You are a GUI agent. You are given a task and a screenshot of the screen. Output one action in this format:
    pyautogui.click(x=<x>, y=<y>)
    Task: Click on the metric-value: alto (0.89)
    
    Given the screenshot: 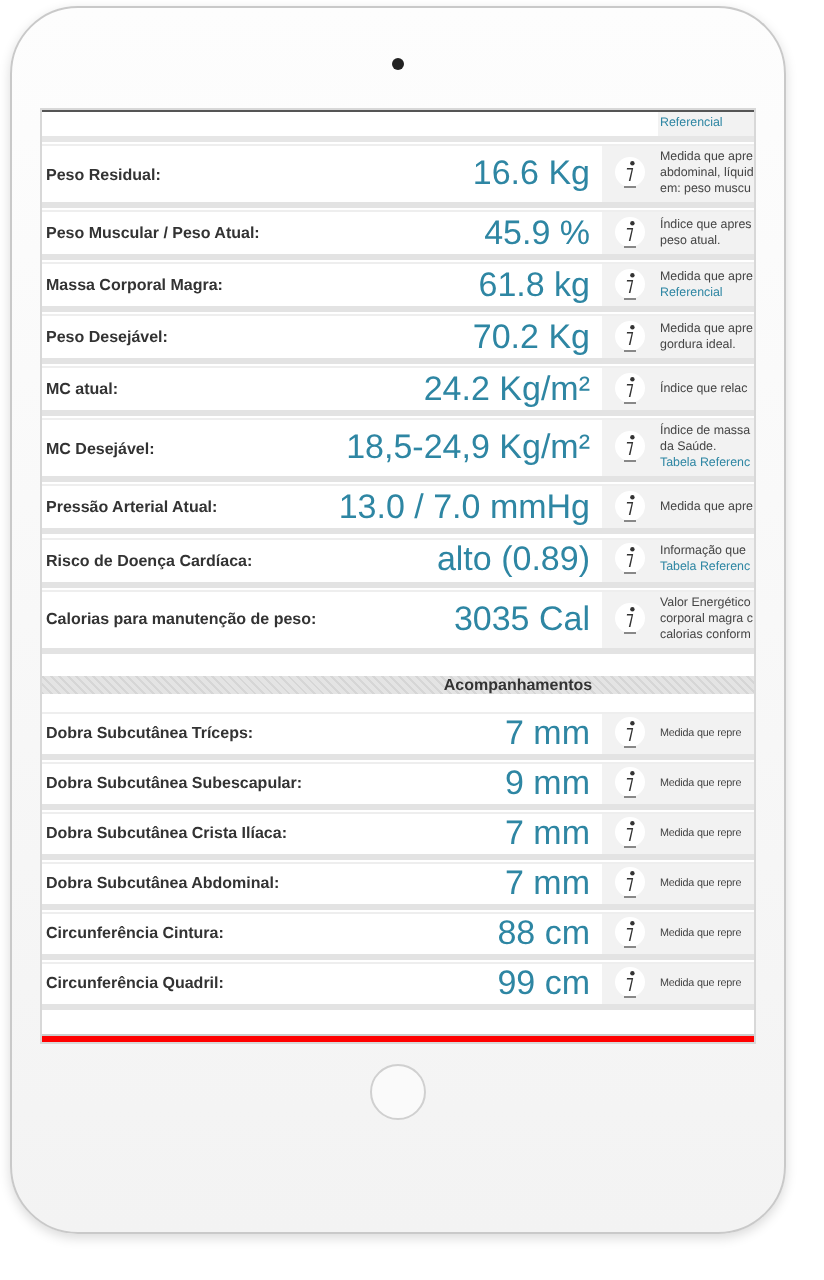 What is the action you would take?
    pyautogui.click(x=514, y=560)
    